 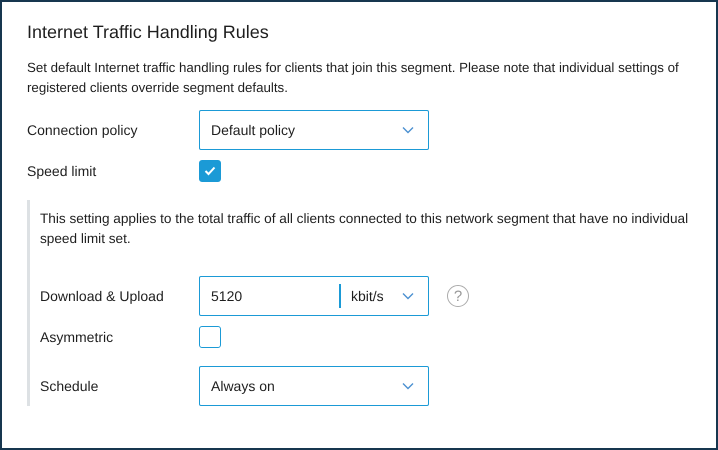 I want to click on field-label: Connection policy, so click(x=83, y=130).